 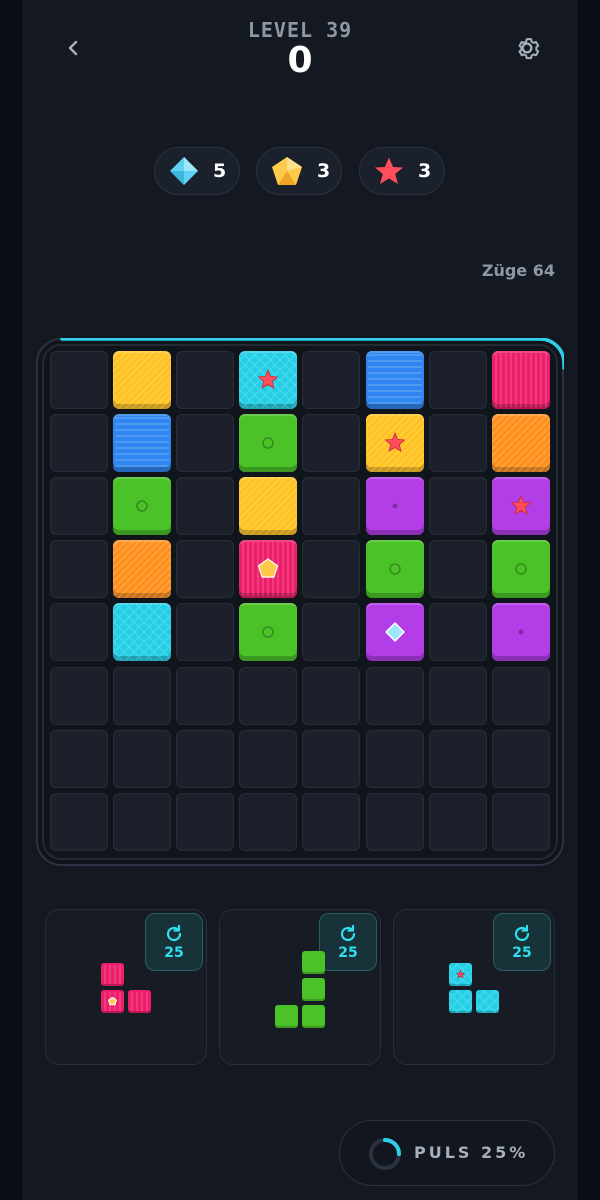 What do you see at coordinates (474, 987) in the screenshot?
I see `piece-slot-3: 25` at bounding box center [474, 987].